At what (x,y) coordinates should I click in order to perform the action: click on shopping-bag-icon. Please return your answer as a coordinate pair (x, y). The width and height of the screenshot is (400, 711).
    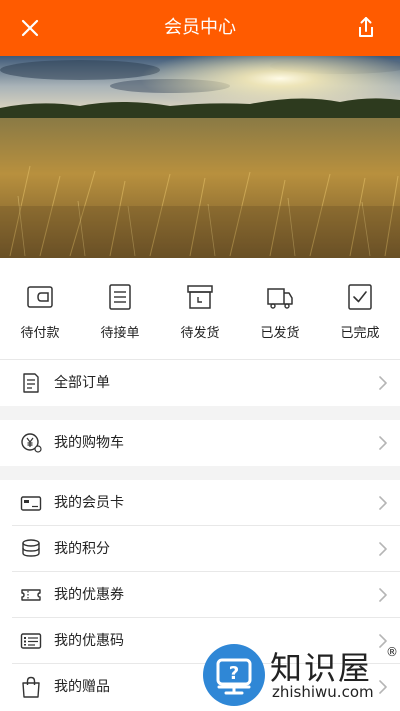
    Looking at the image, I should click on (31, 687).